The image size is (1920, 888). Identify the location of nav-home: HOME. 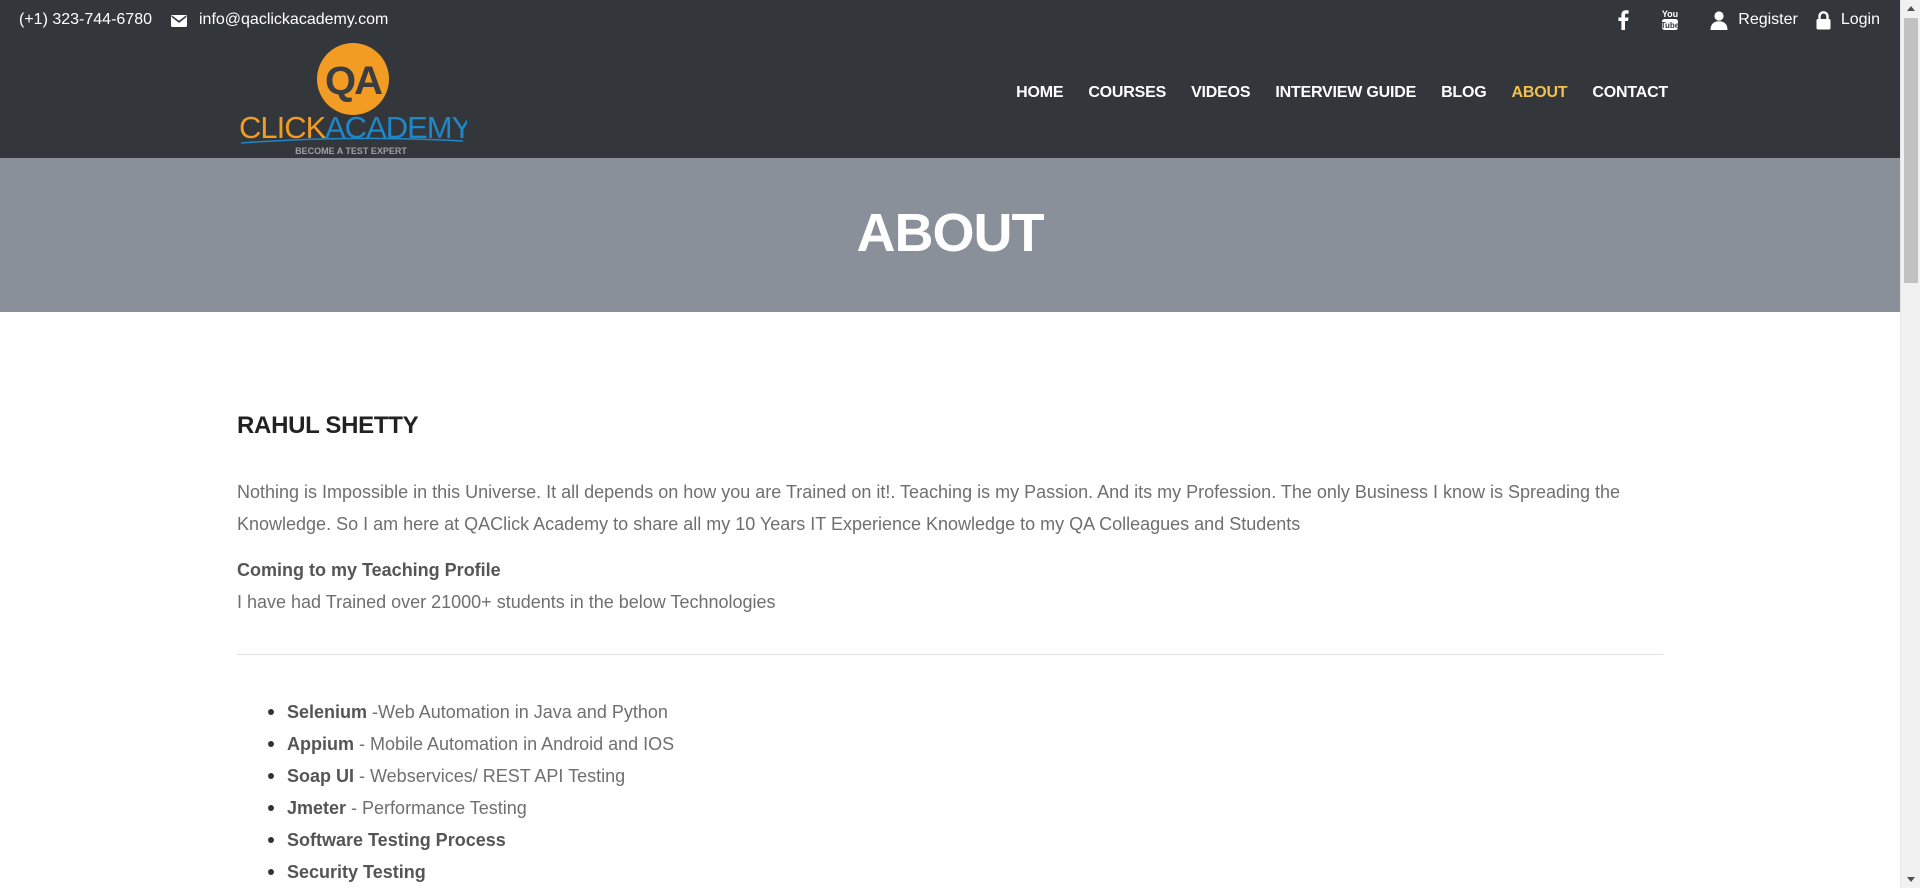
(1039, 93).